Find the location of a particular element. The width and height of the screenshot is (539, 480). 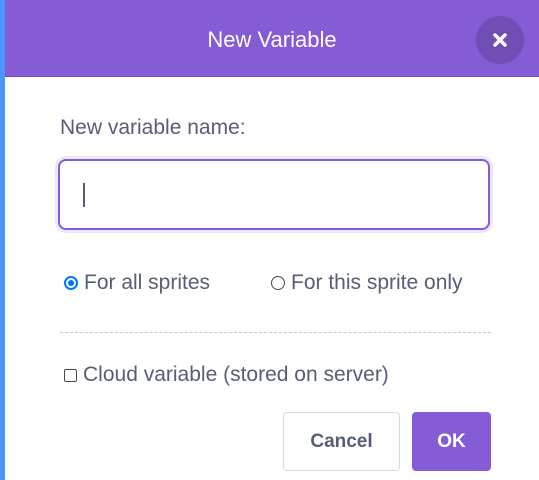

close-icon is located at coordinates (500, 40).